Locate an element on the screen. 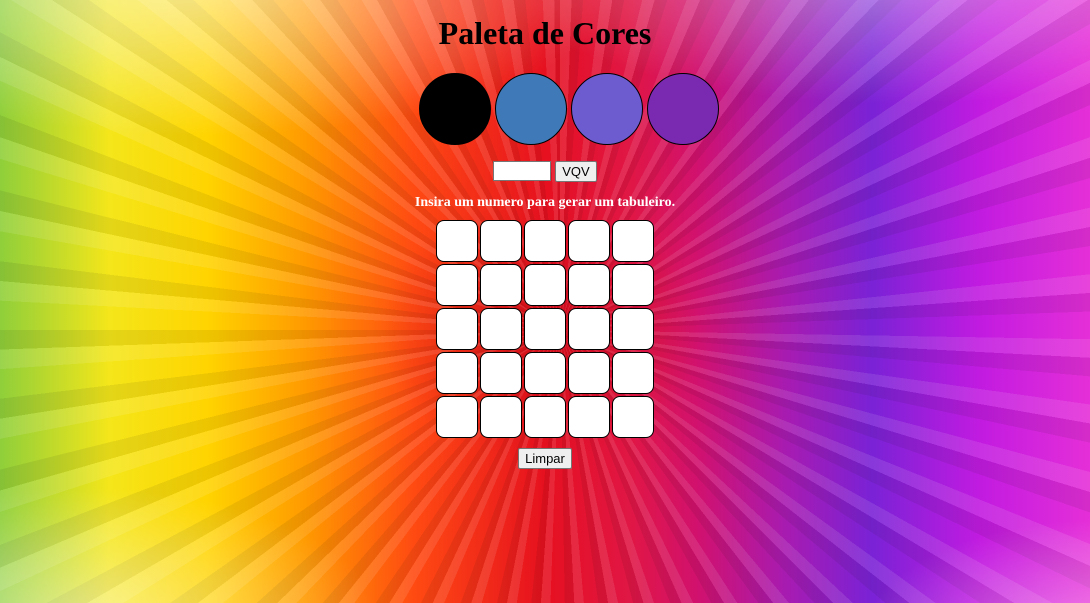  generate-board-button: VQV is located at coordinates (576, 171).